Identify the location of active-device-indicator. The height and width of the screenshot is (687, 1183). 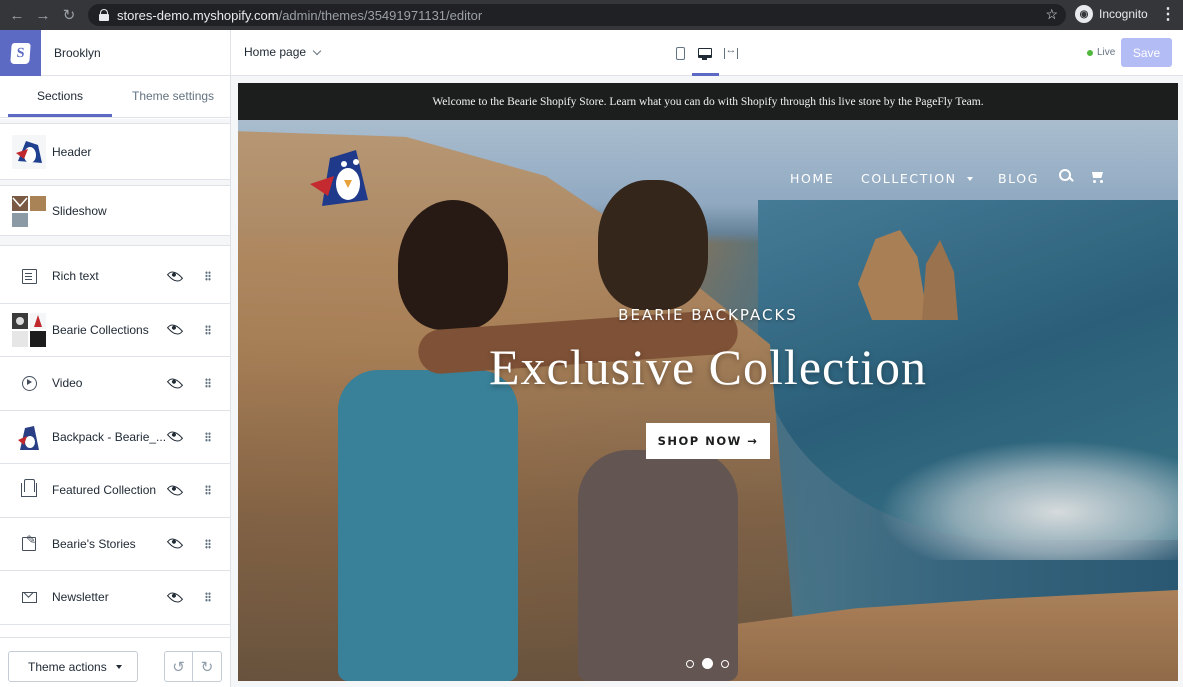
(705, 74).